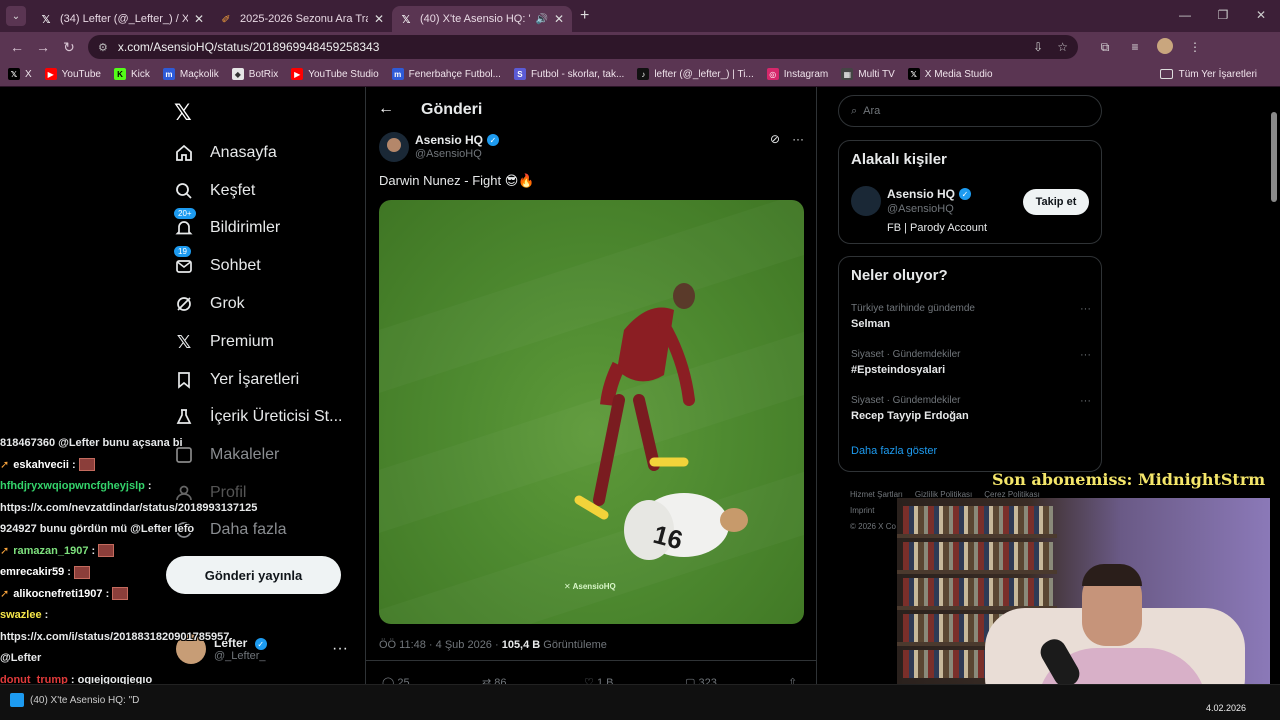 The height and width of the screenshot is (720, 1280). Describe the element at coordinates (184, 153) in the screenshot. I see `home-icon` at that location.